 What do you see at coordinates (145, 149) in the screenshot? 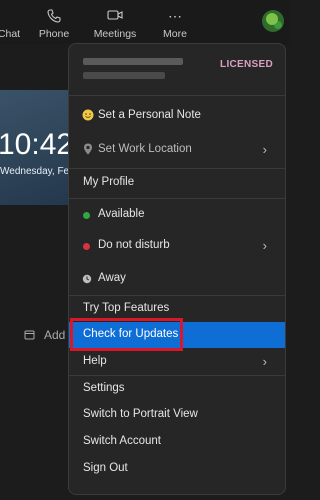
I see `set-work-location-label: Set Work Location` at bounding box center [145, 149].